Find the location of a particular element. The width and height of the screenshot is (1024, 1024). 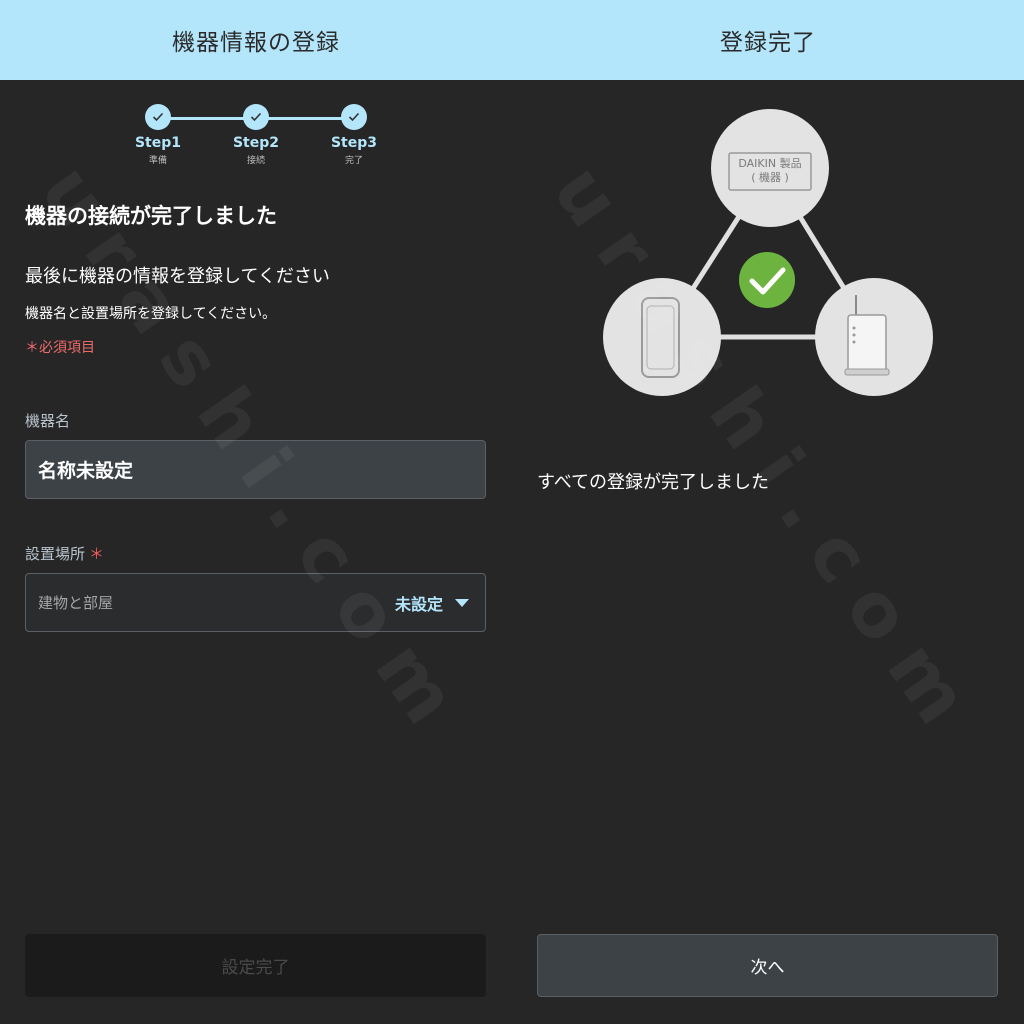

step-1: Step1 準備 is located at coordinates (158, 135).